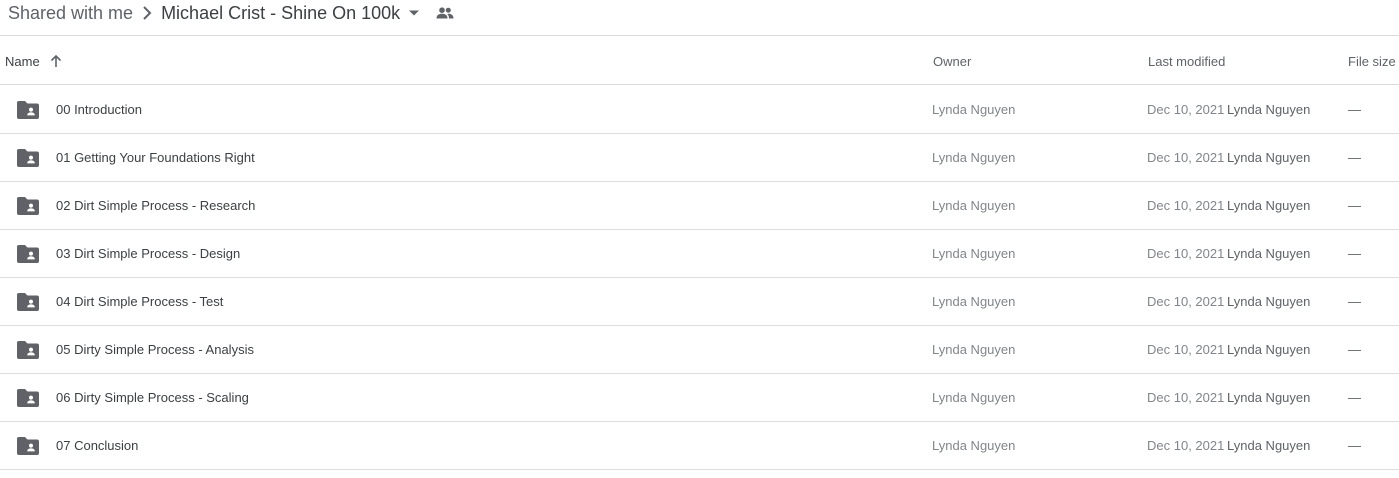 Image resolution: width=1399 pixels, height=478 pixels. Describe the element at coordinates (952, 61) in the screenshot. I see `column-header-owner: Owner` at that location.